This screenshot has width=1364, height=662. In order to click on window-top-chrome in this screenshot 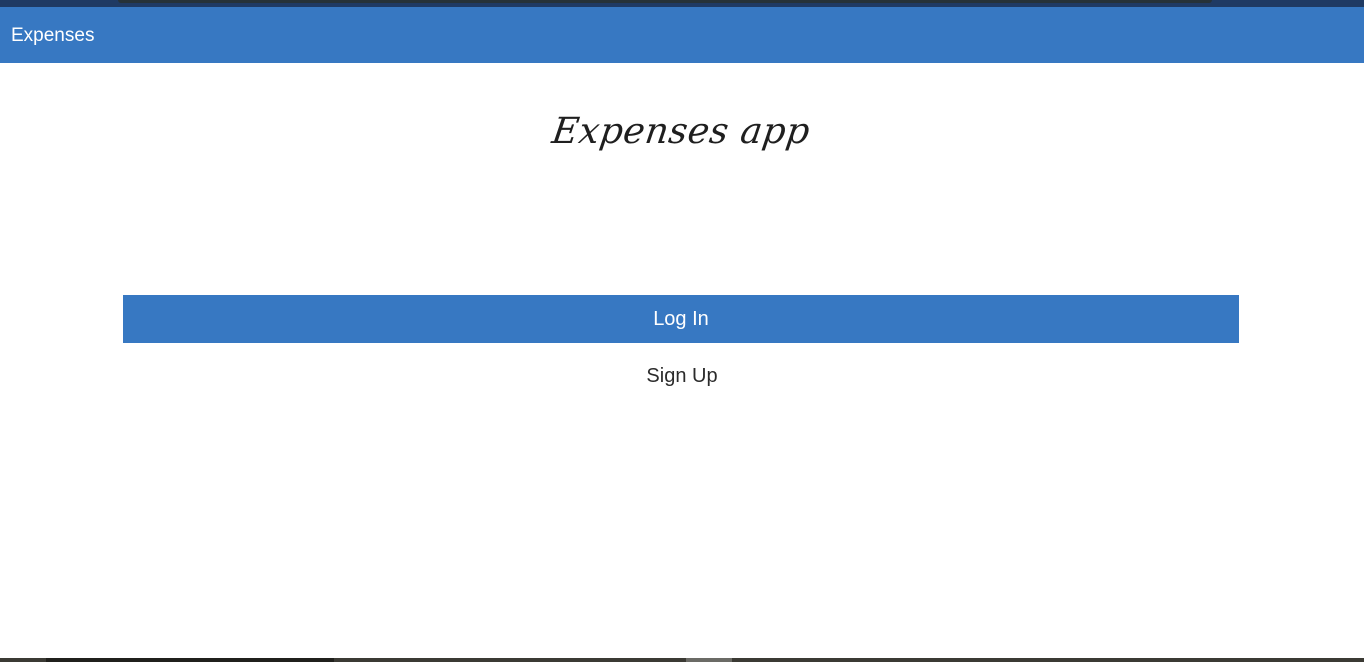, I will do `click(682, 3)`.